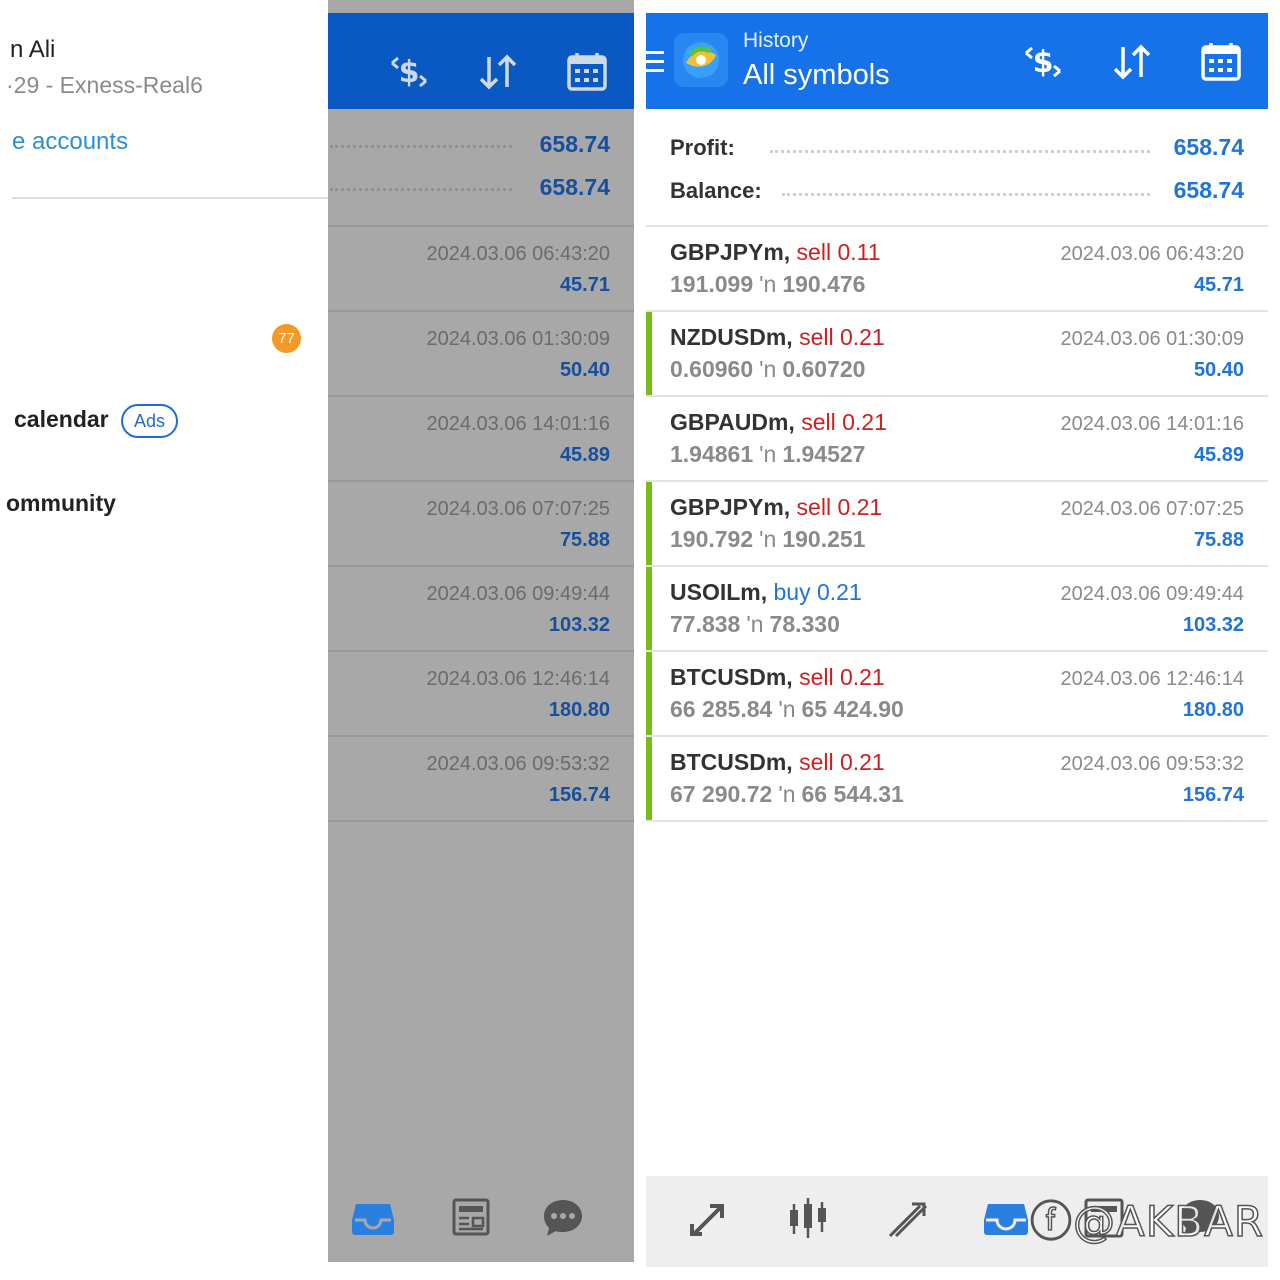 This screenshot has height=1280, width=1280. Describe the element at coordinates (824, 454) in the screenshot. I see `close-price: 1.94527` at that location.